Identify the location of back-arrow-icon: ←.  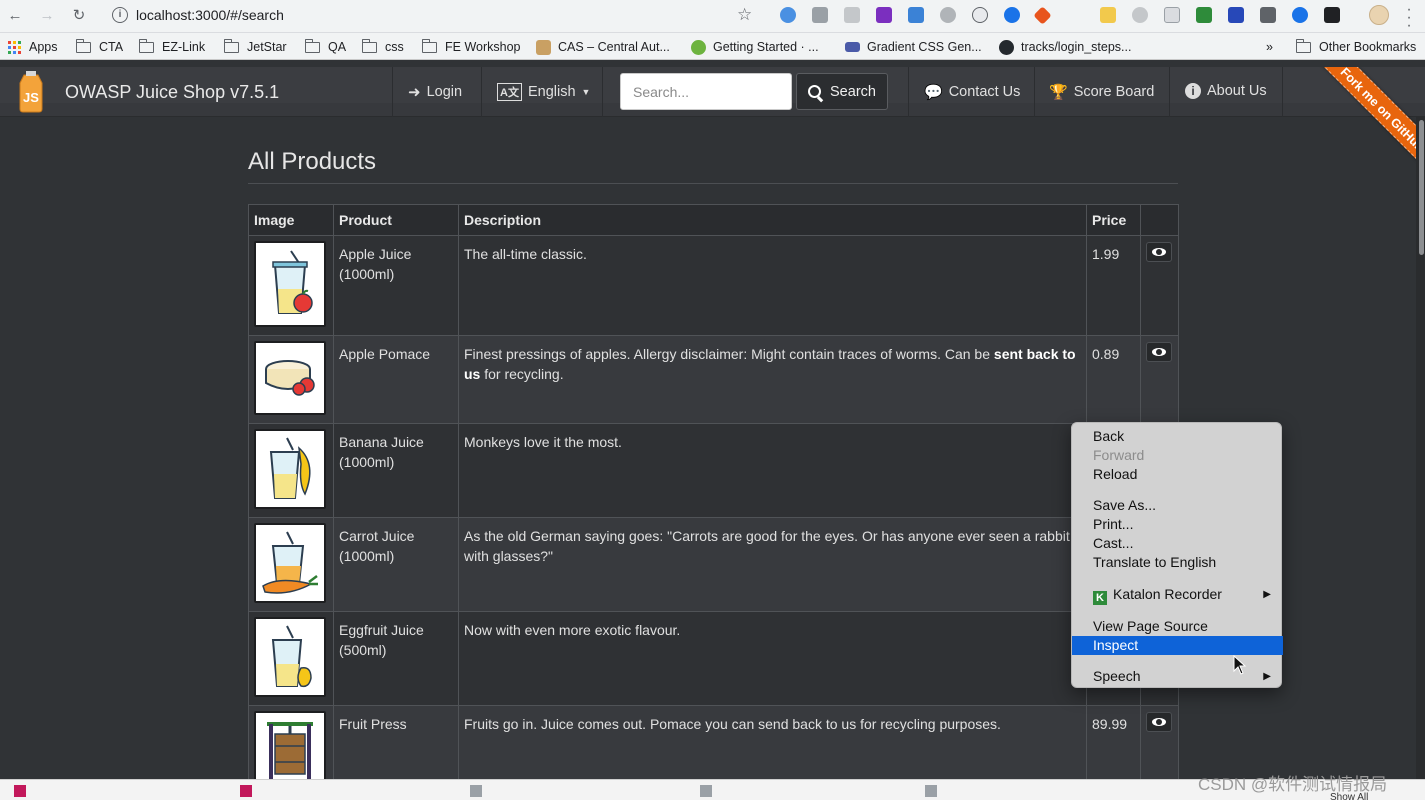
(15, 16).